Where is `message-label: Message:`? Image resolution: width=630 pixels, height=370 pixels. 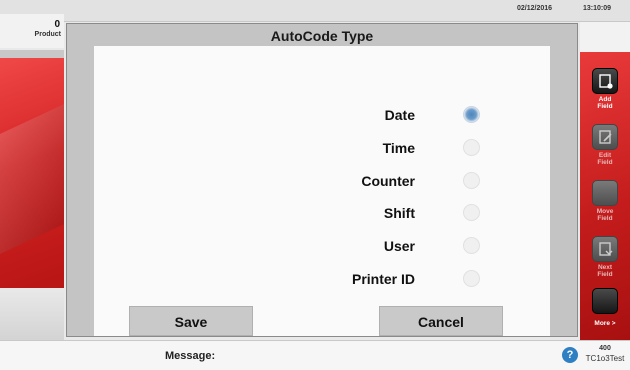
message-label: Message: is located at coordinates (190, 356).